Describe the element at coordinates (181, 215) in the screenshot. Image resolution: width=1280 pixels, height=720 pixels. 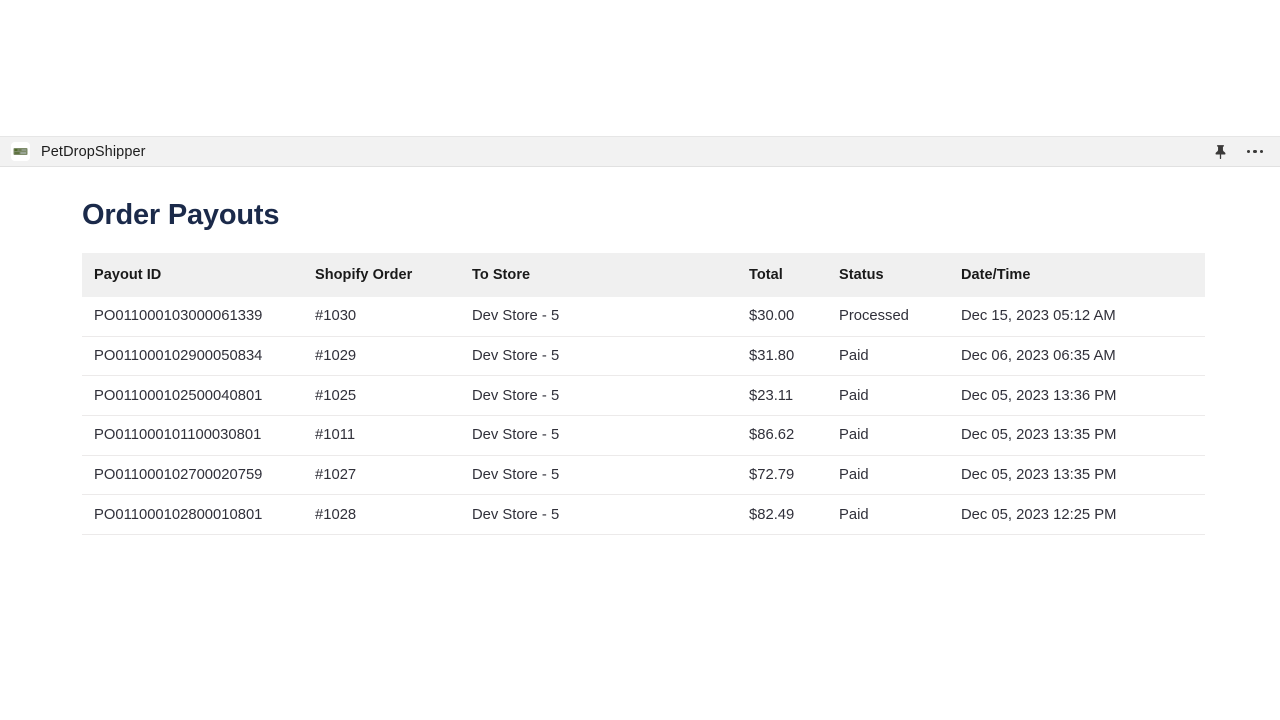
I see `page-title: Order Payouts` at that location.